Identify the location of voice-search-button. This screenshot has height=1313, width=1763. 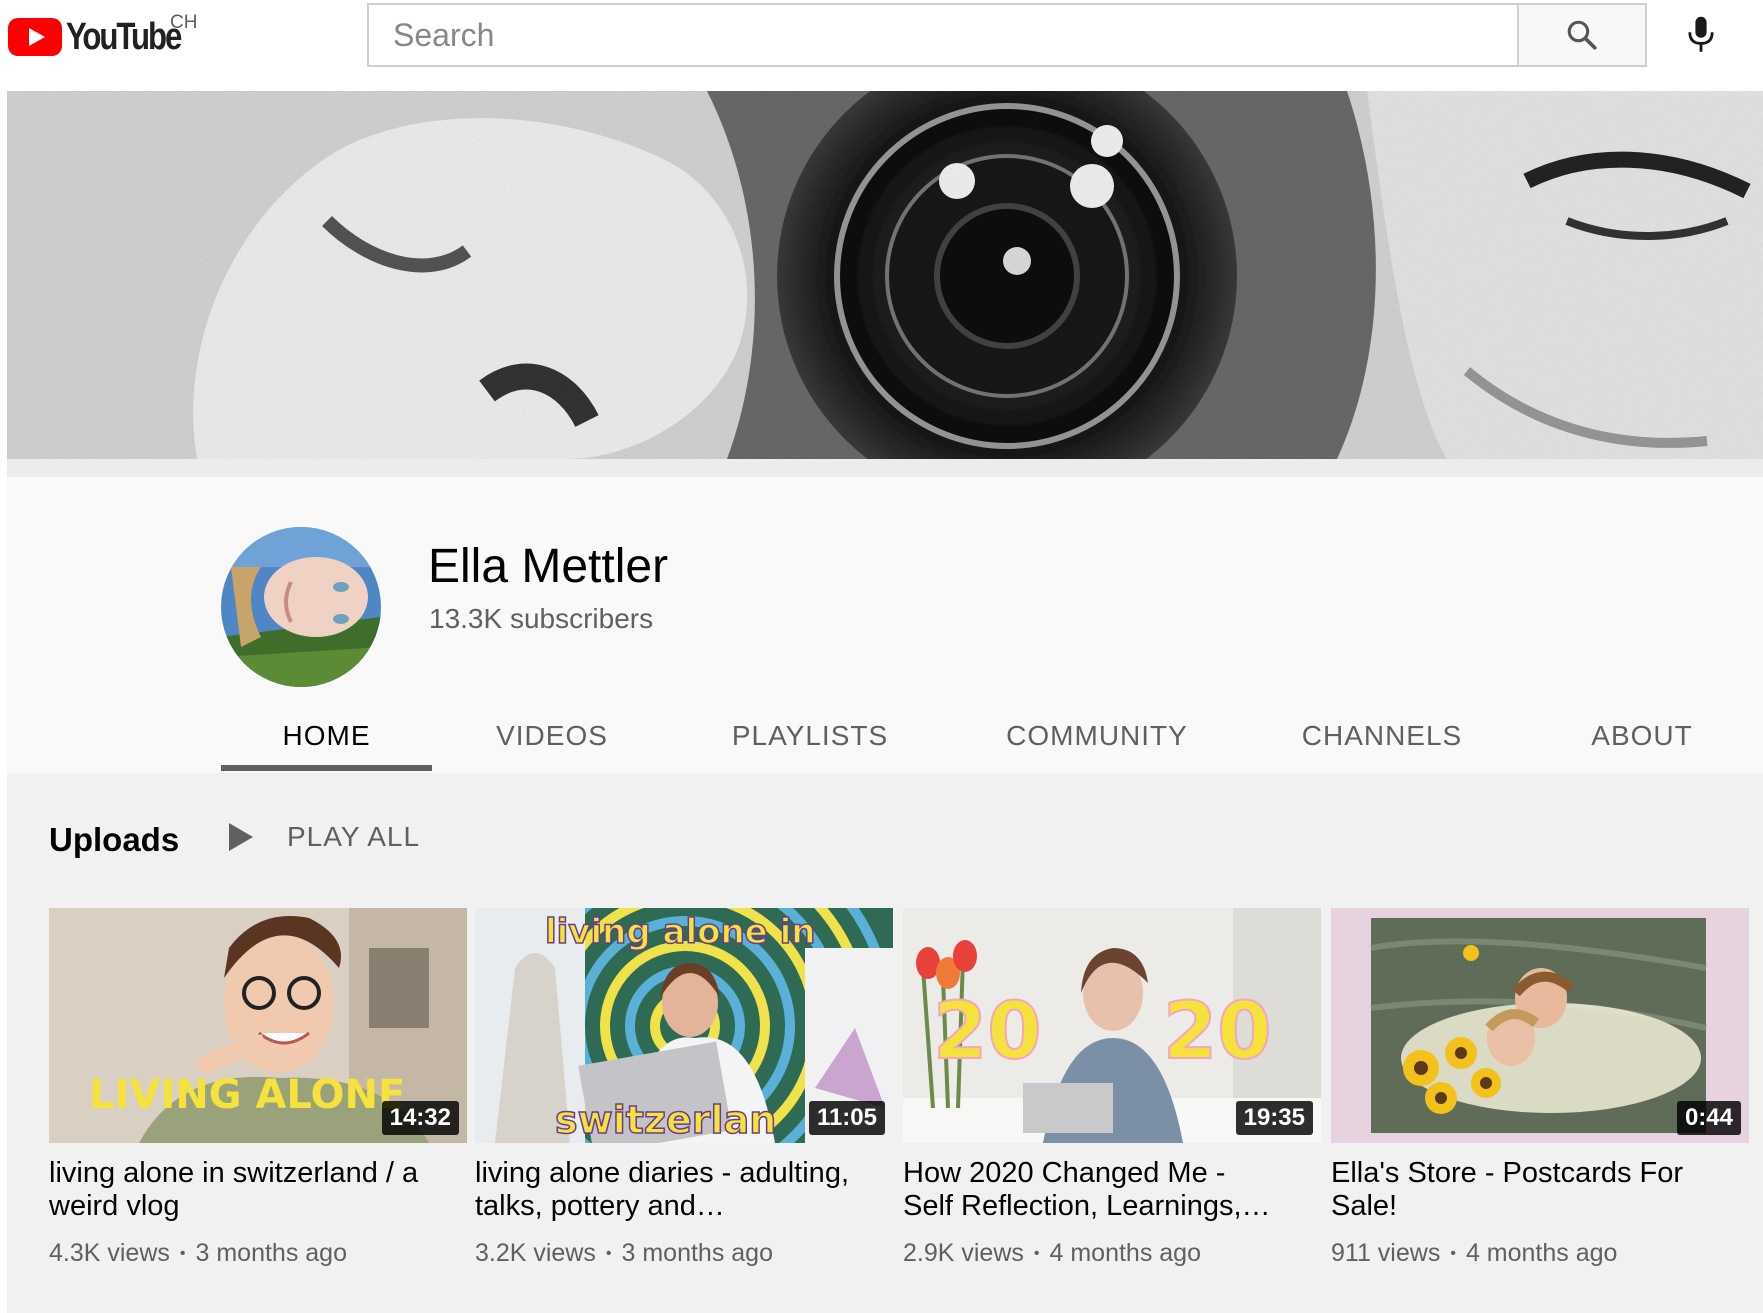
(1701, 35).